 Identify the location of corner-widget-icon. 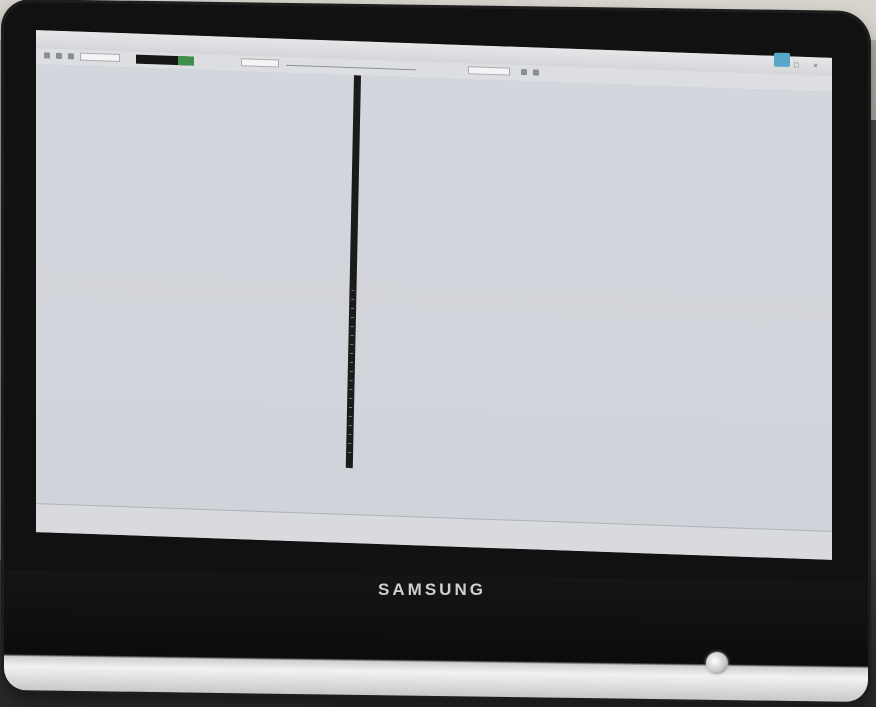
(782, 59).